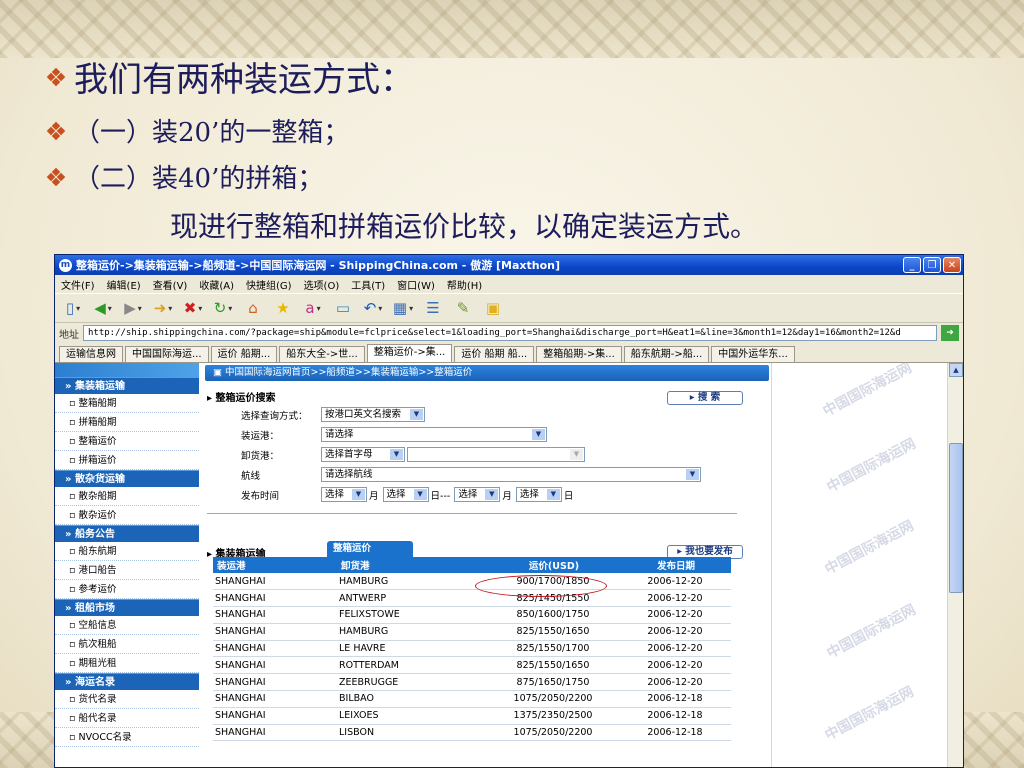  I want to click on go-button-icon: ➜, so click(950, 333).